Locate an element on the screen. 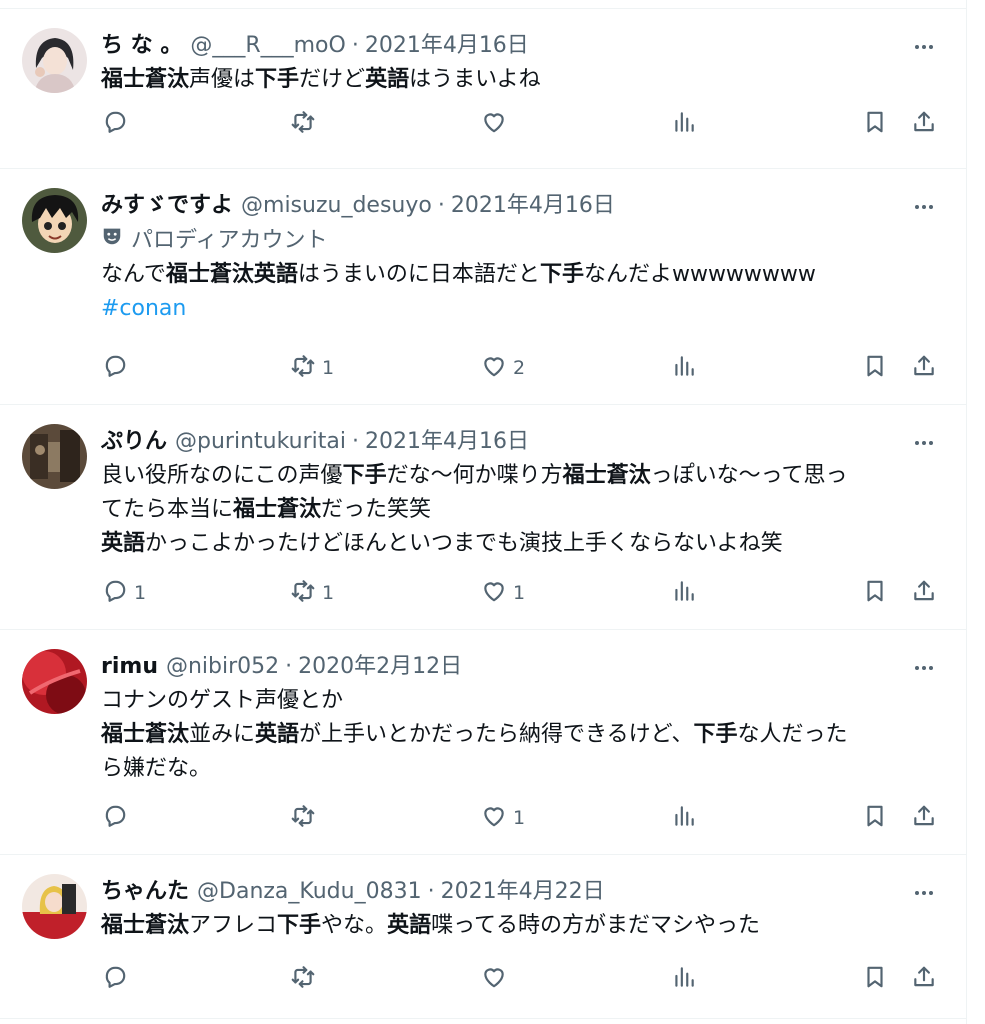  user-handle: @Danza_Kudu_0831 is located at coordinates (309, 892).